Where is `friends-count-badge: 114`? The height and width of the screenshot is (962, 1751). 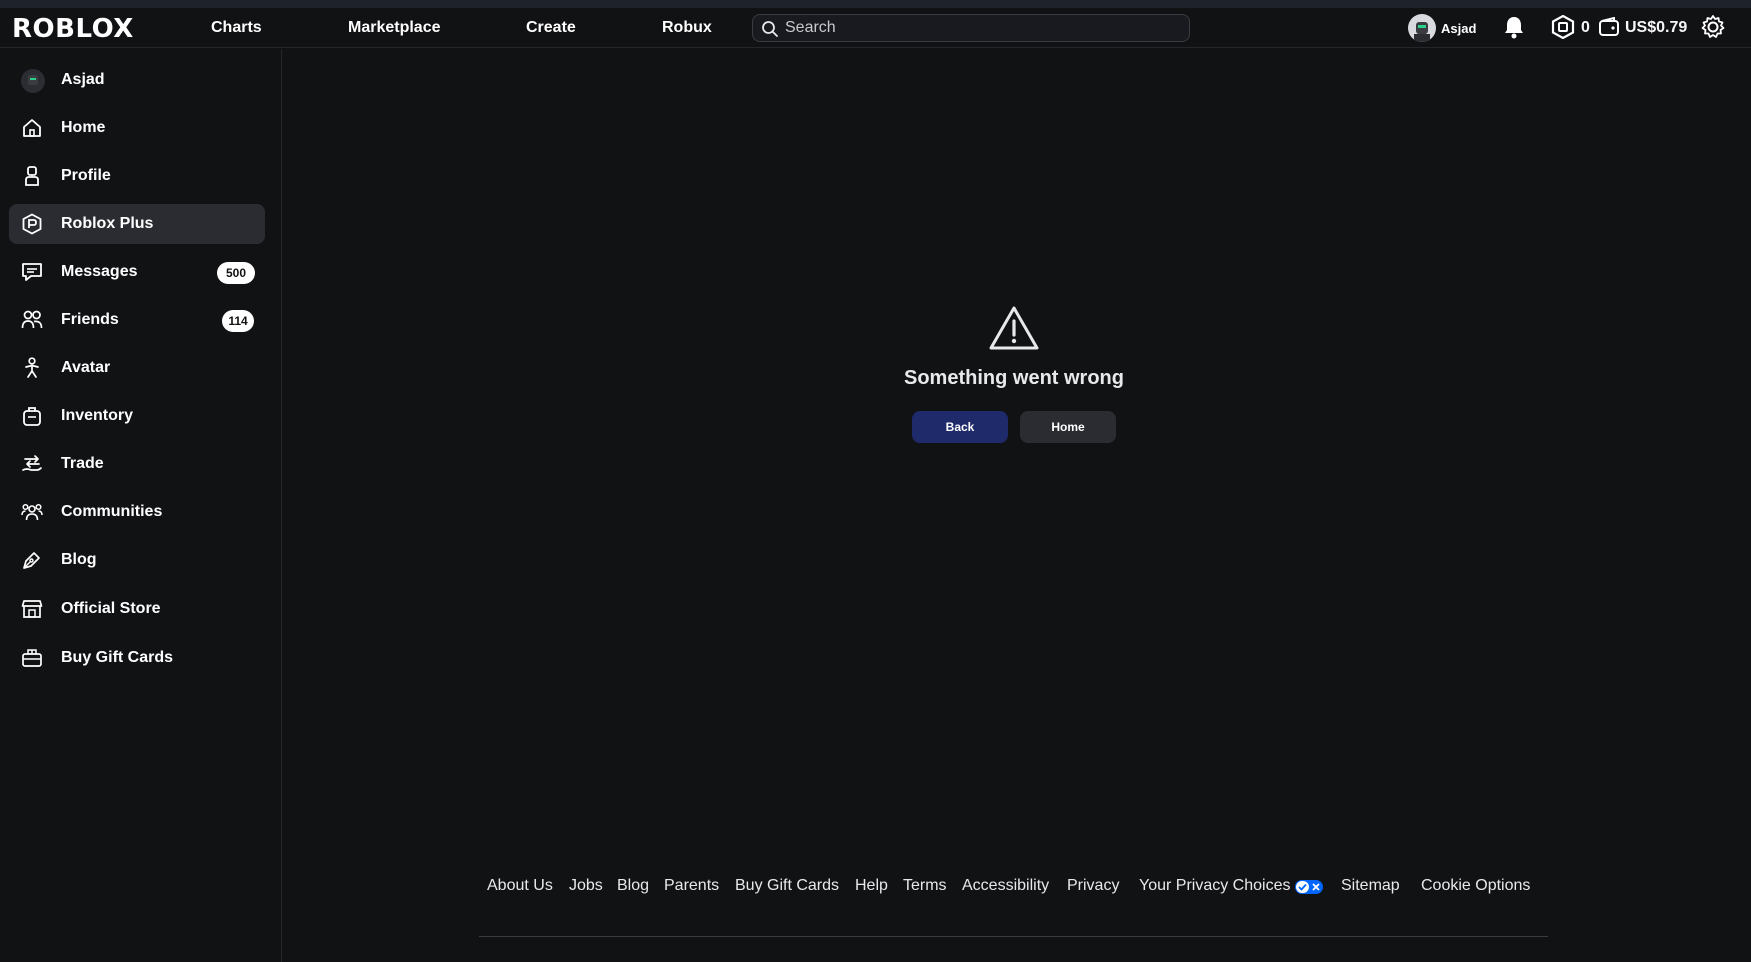 friends-count-badge: 114 is located at coordinates (238, 321).